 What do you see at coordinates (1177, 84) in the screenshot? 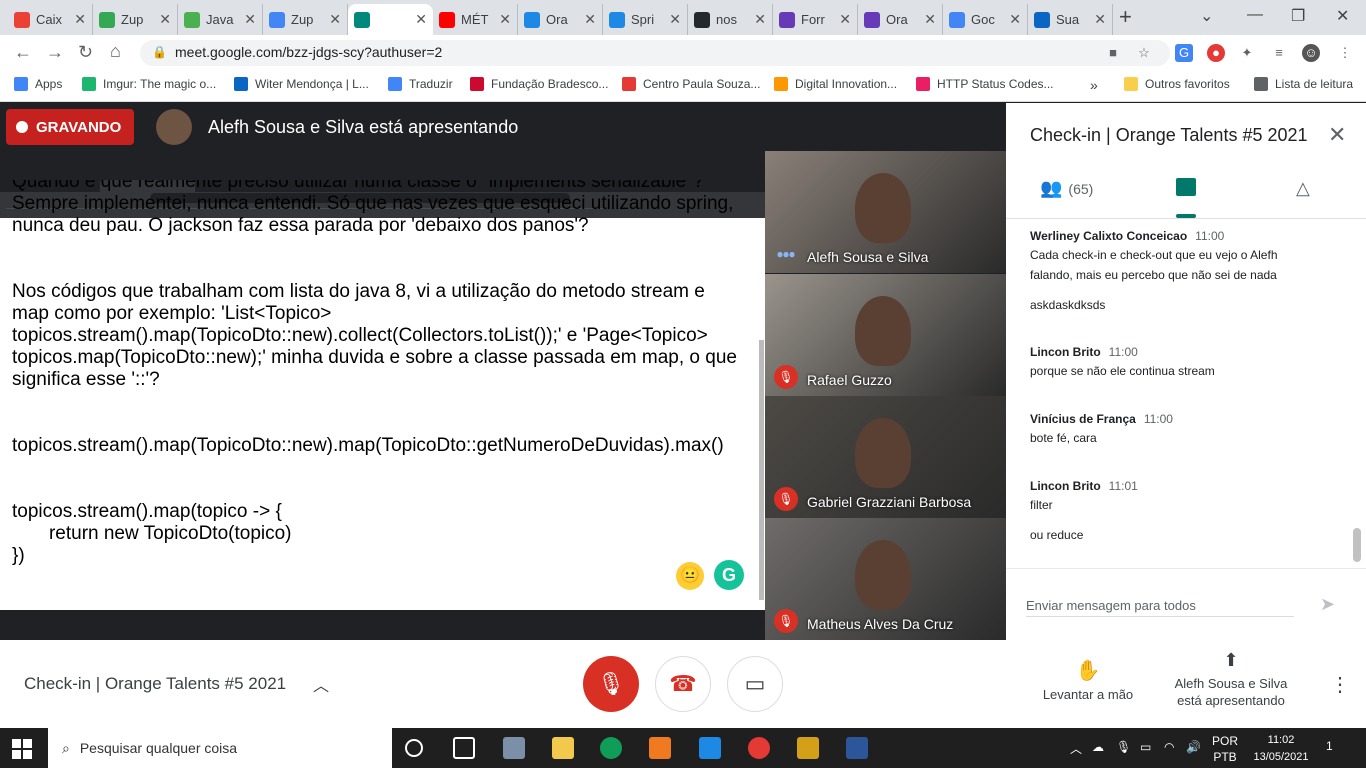
I see `bookmark-item: Outros favoritos` at bounding box center [1177, 84].